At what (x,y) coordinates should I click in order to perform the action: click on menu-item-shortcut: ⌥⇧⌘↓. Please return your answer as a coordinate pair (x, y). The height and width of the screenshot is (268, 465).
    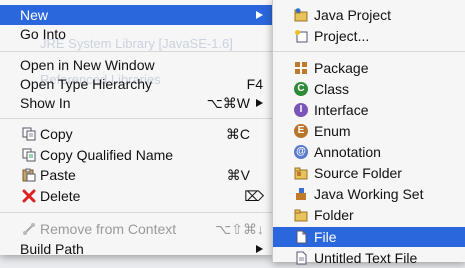
    Looking at the image, I should click on (239, 229).